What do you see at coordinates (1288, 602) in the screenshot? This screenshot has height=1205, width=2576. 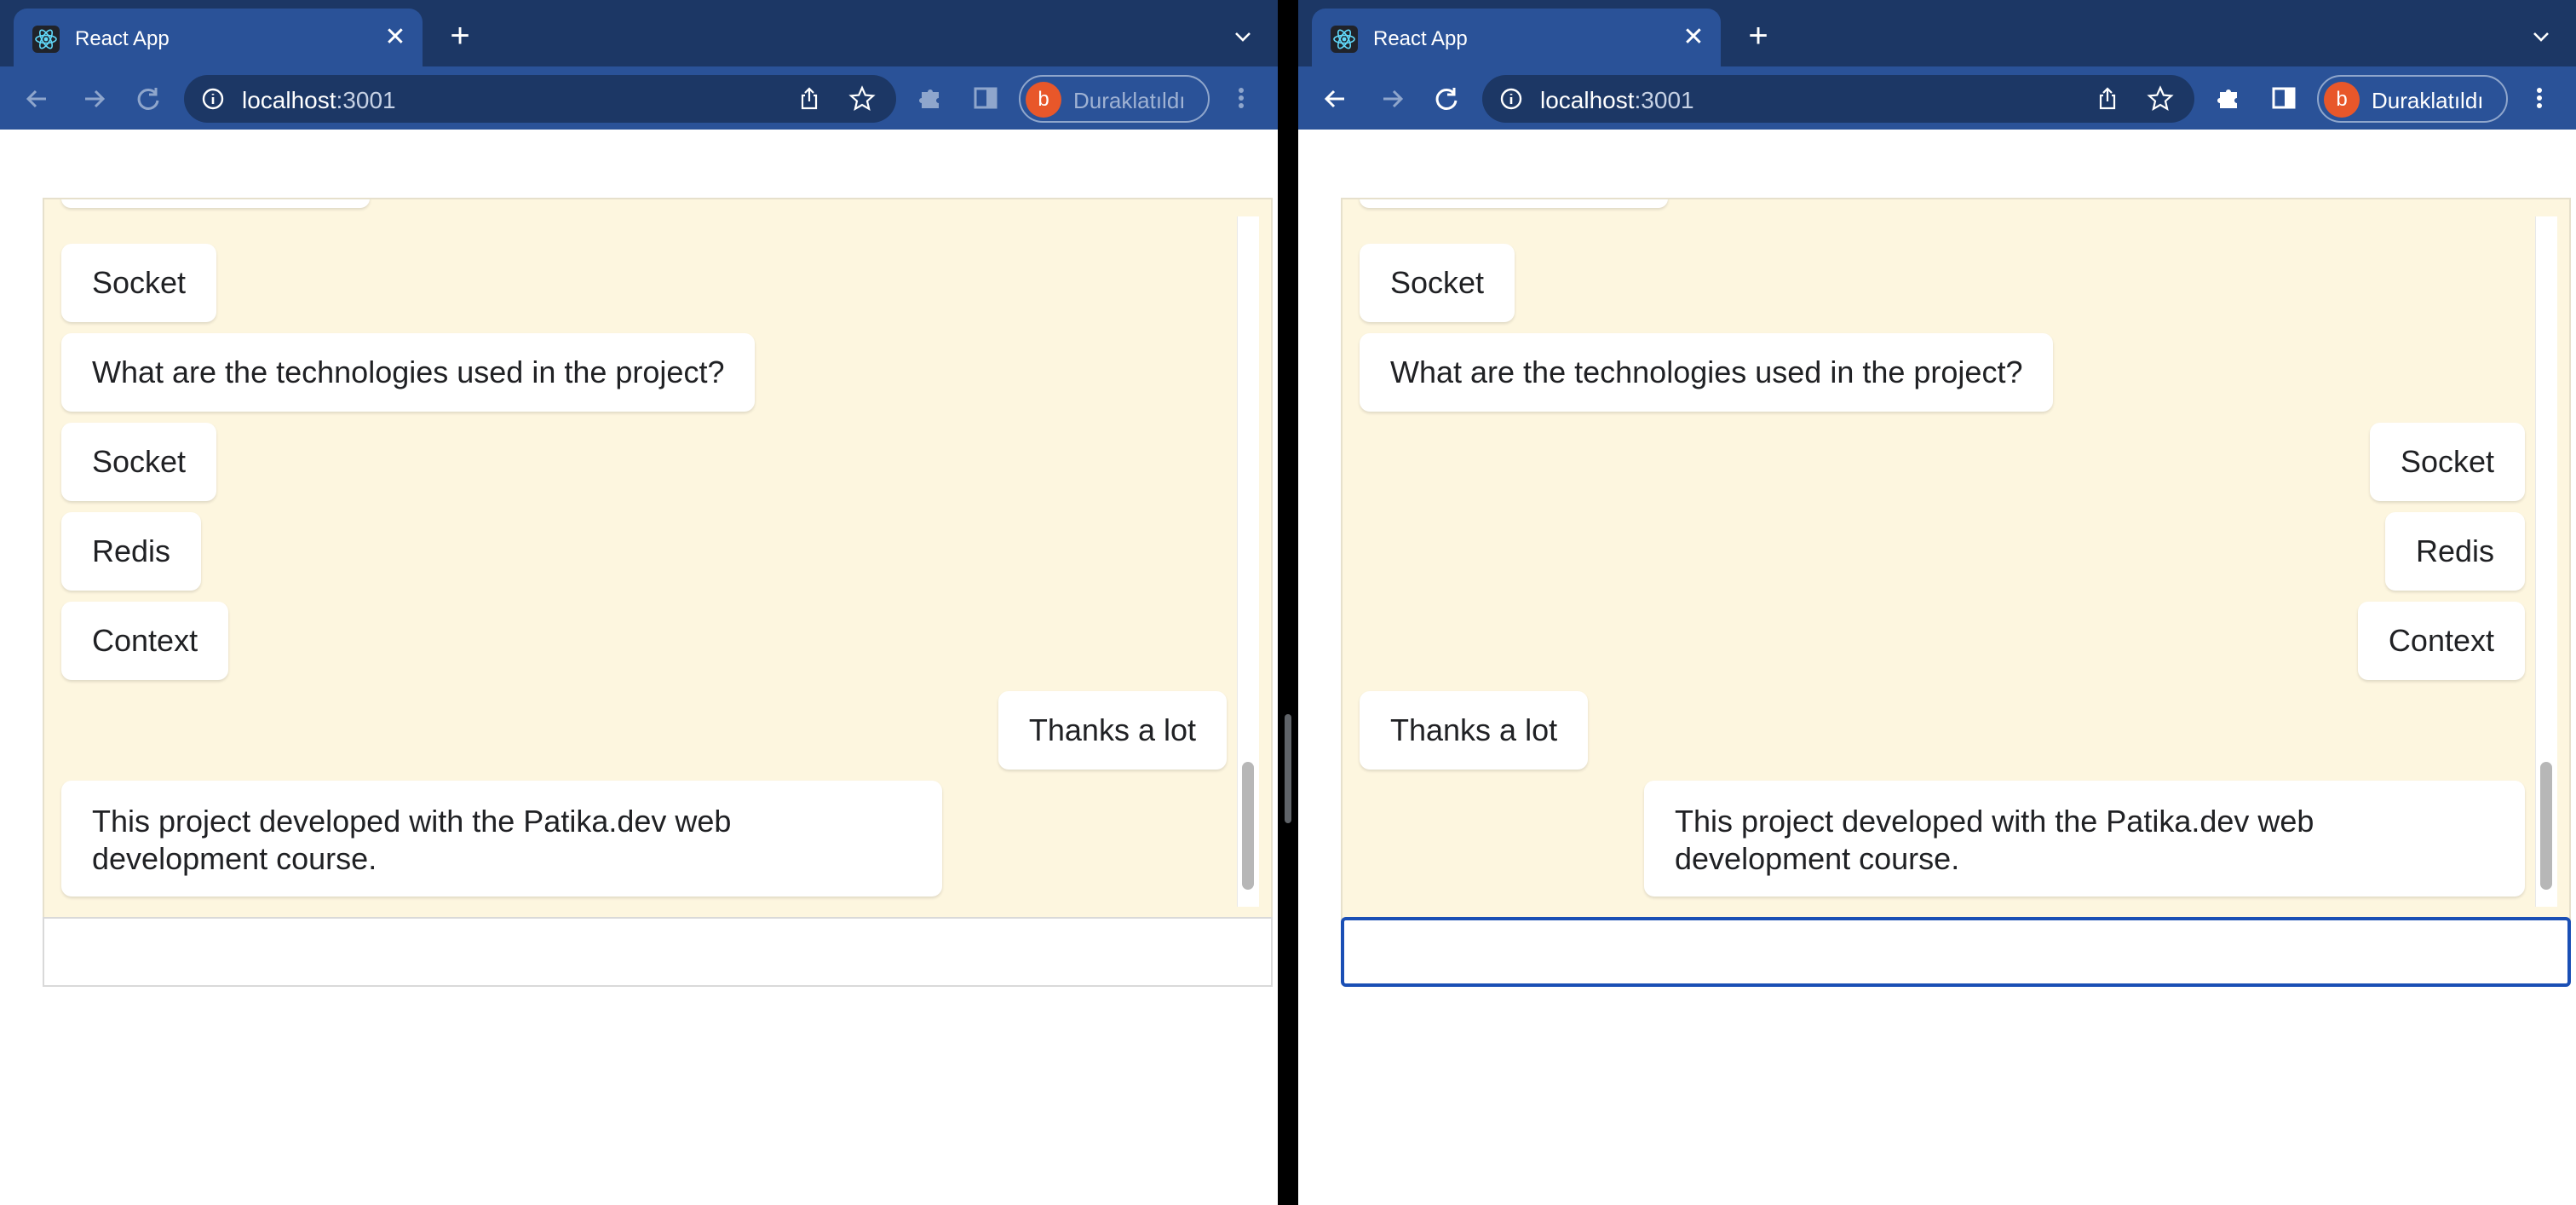 I see `window-divider` at bounding box center [1288, 602].